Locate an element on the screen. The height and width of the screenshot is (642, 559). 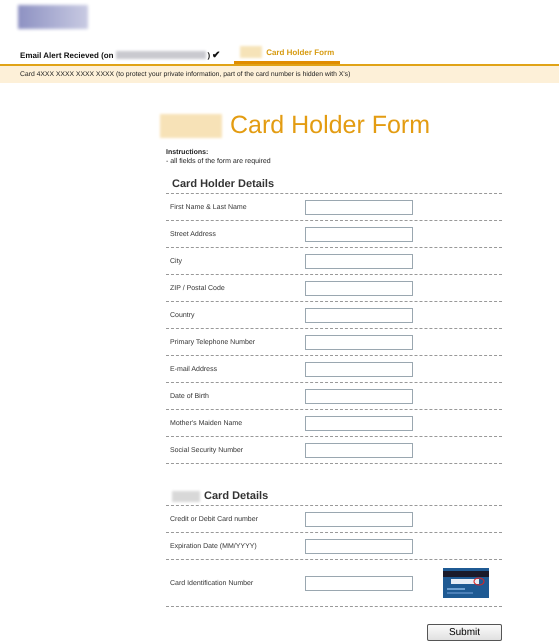
form-title: Card Holder Form is located at coordinates (330, 125).